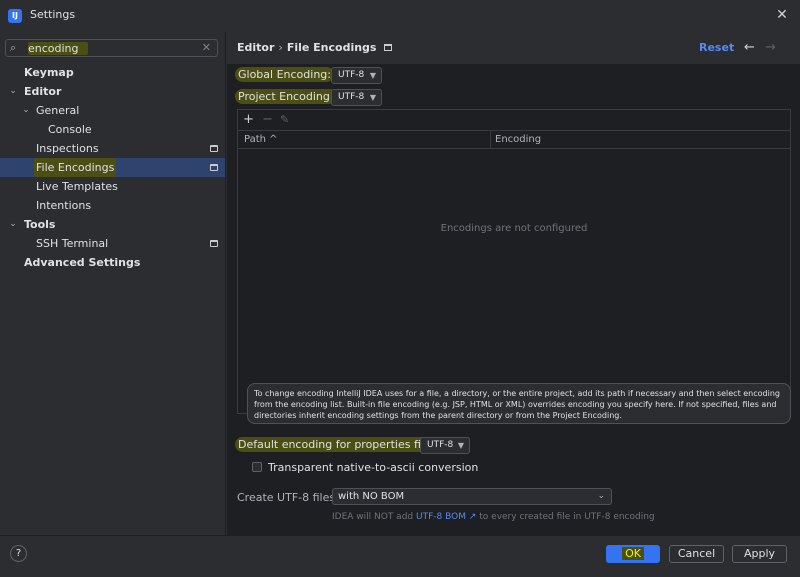 This screenshot has height=577, width=800. Describe the element at coordinates (513, 48) in the screenshot. I see `content-header: Editor › File Encodings Reset ← →` at that location.